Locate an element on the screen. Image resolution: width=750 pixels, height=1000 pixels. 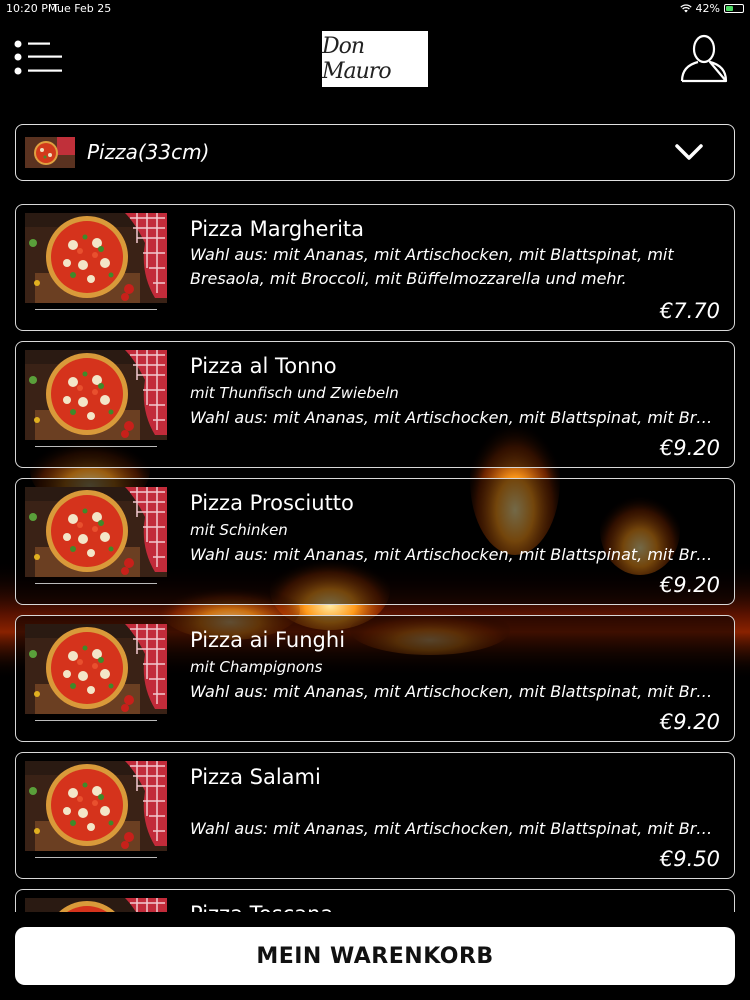
brand-logo: Don Mauro is located at coordinates (375, 59).